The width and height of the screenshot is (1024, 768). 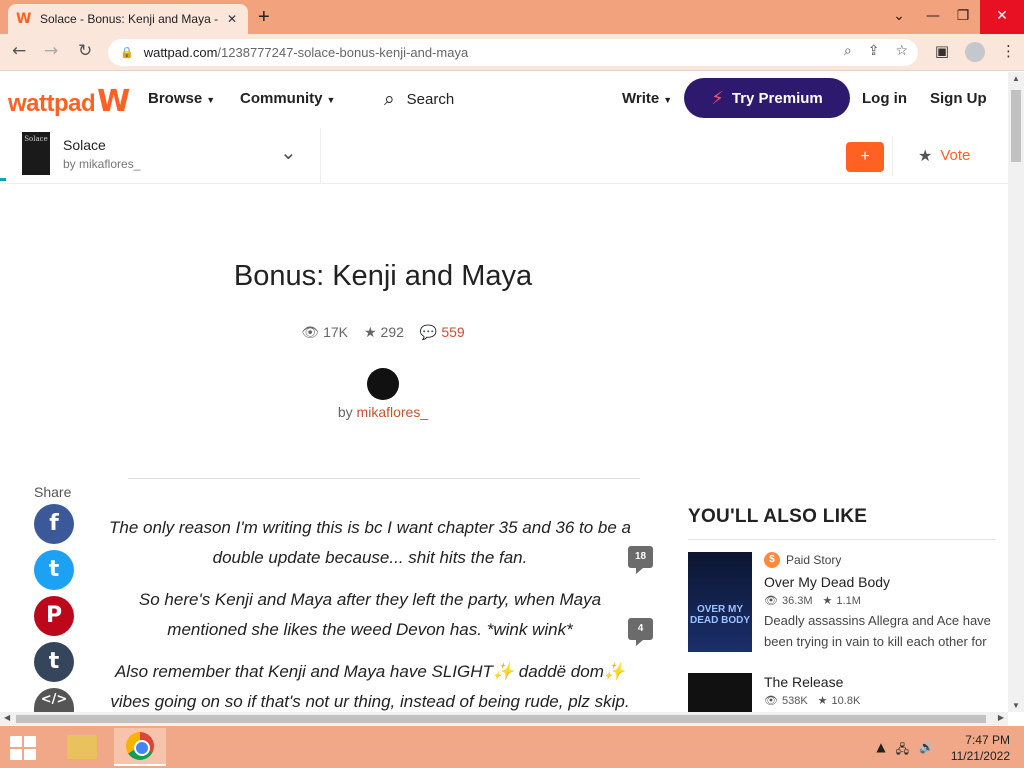 What do you see at coordinates (85, 51) in the screenshot?
I see `reload-icon: ↻` at bounding box center [85, 51].